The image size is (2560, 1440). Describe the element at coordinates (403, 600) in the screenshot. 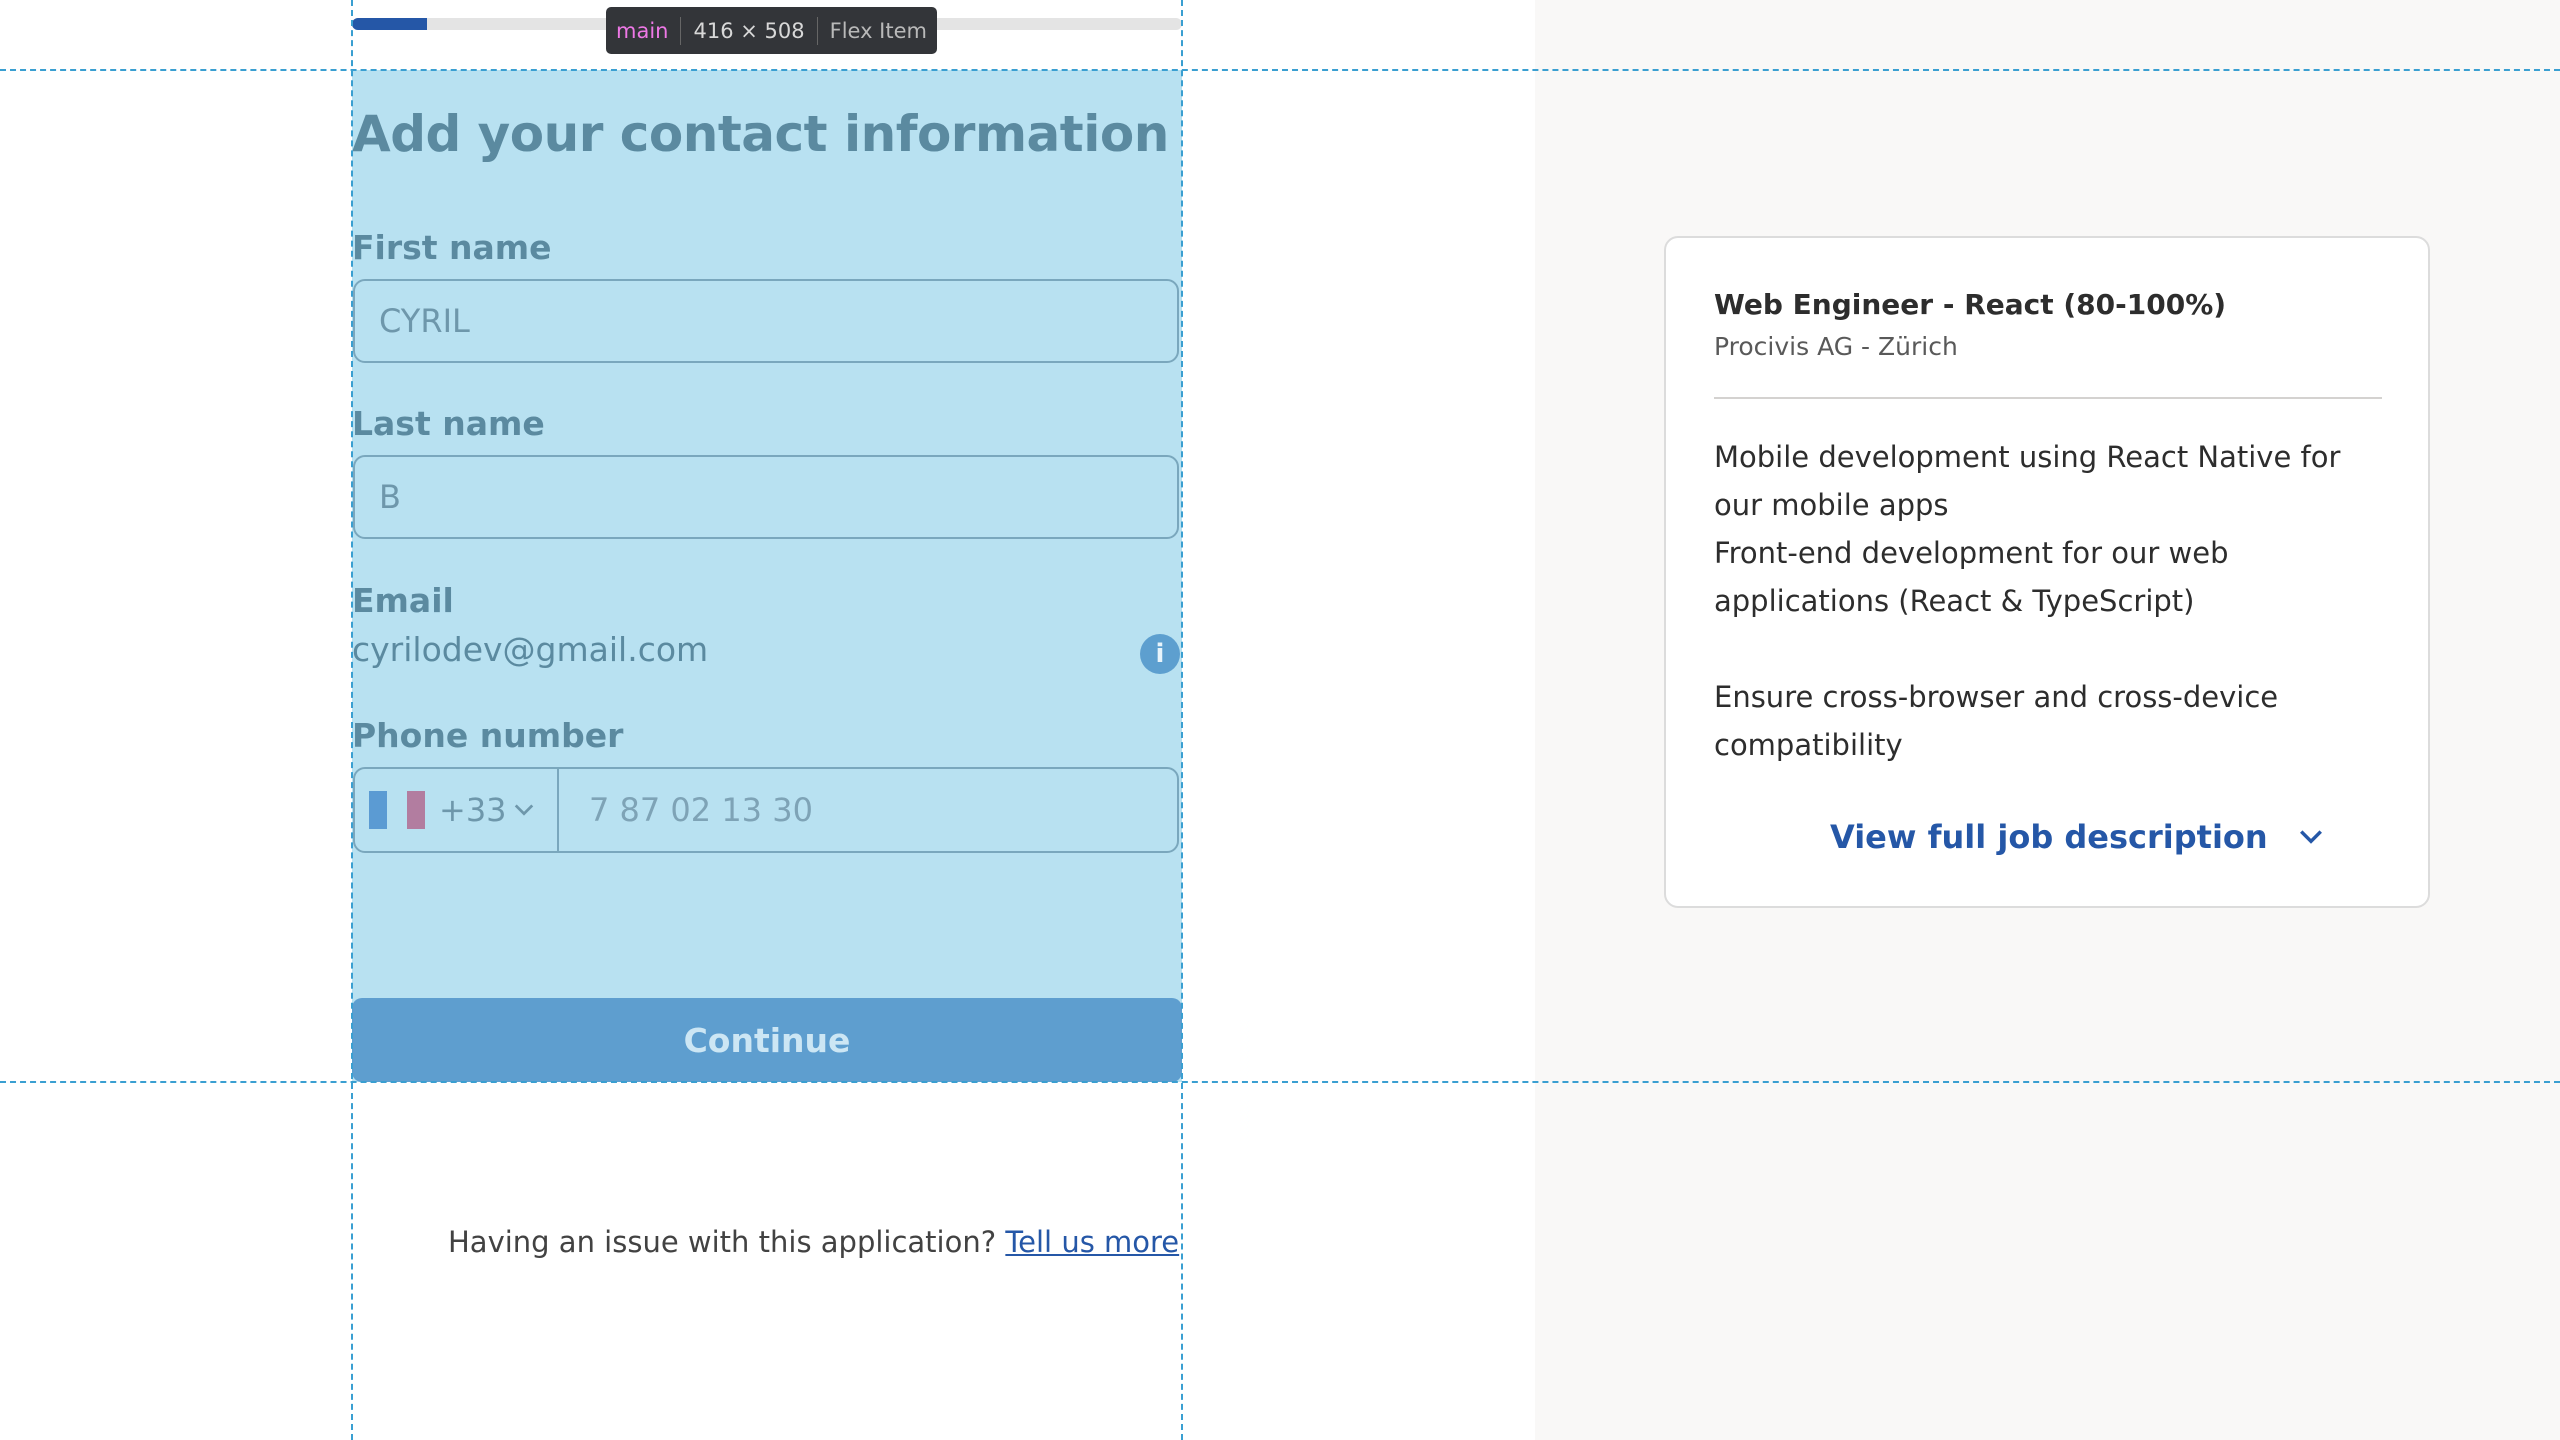

I see `email-label: Email` at that location.